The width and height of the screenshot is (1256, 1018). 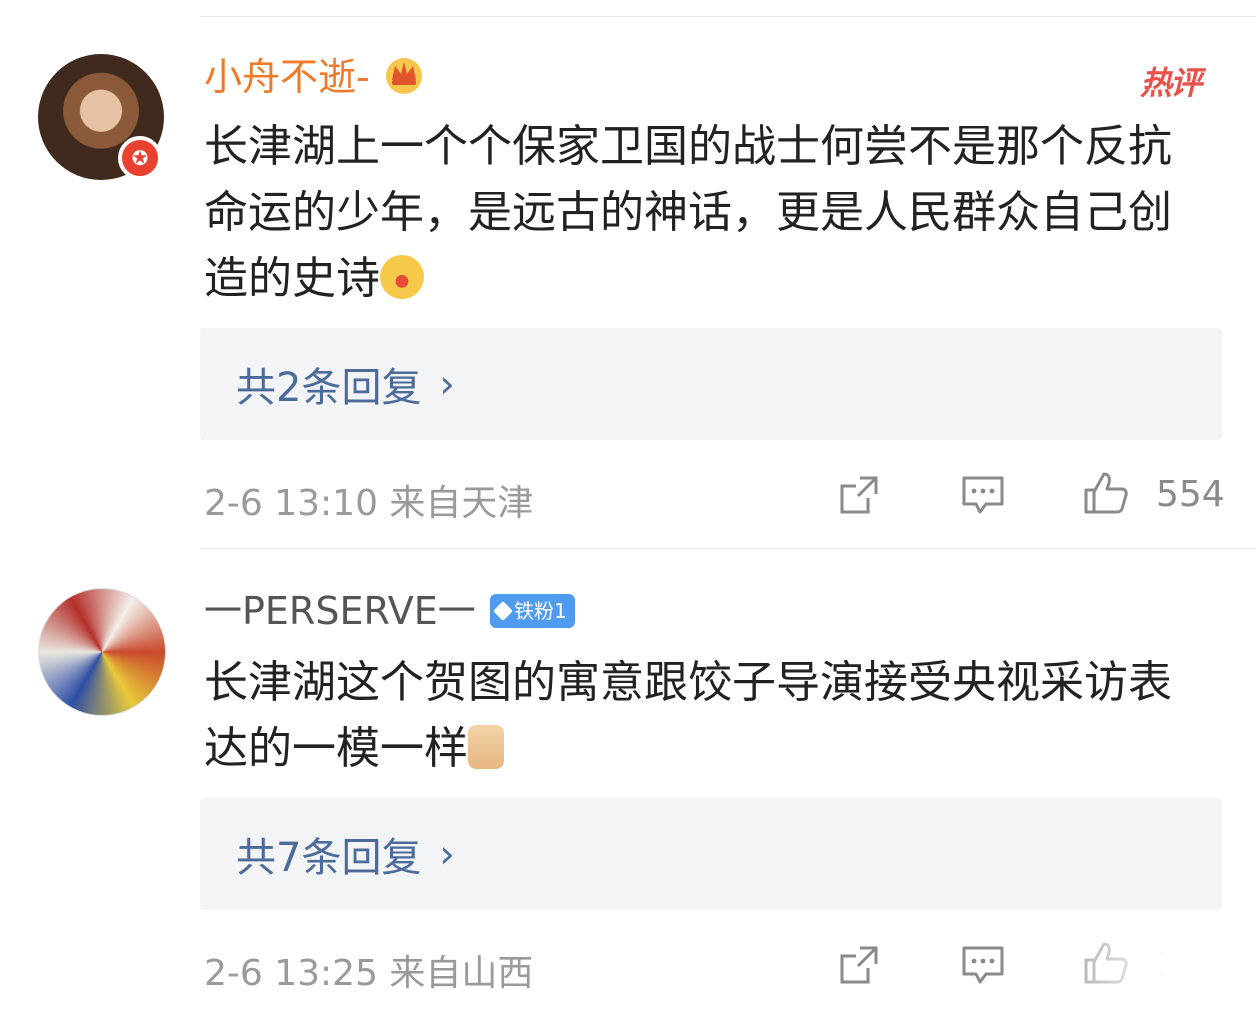 I want to click on username: 一PERSERVE一, so click(x=340, y=611).